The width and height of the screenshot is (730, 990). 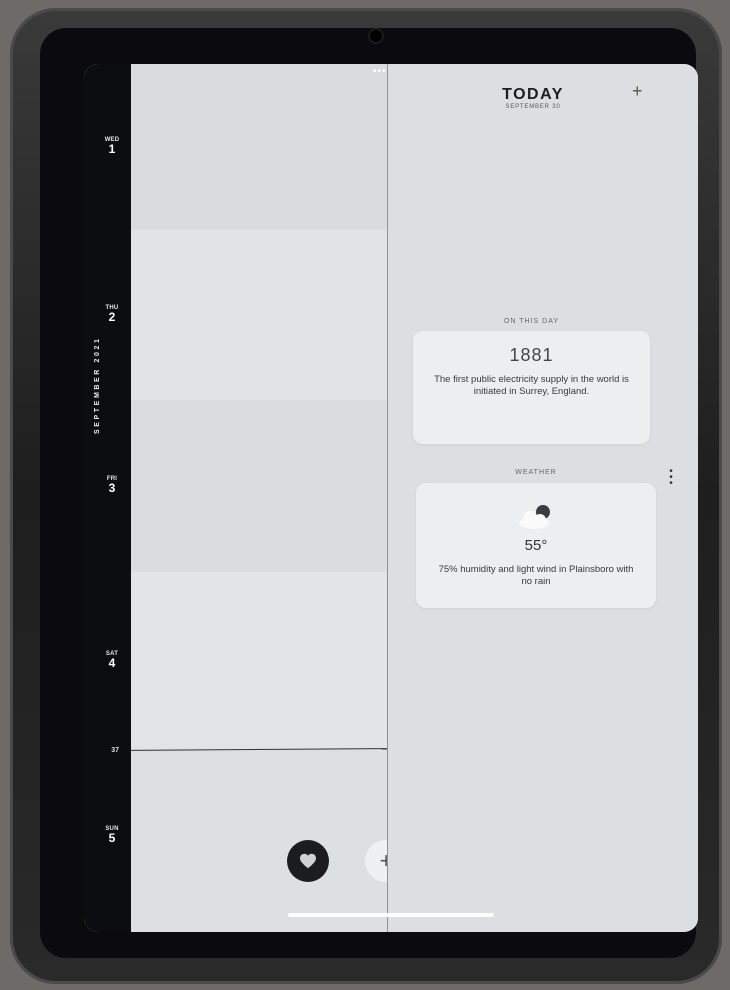 I want to click on day-fri-3: FRI 3, so click(x=112, y=485).